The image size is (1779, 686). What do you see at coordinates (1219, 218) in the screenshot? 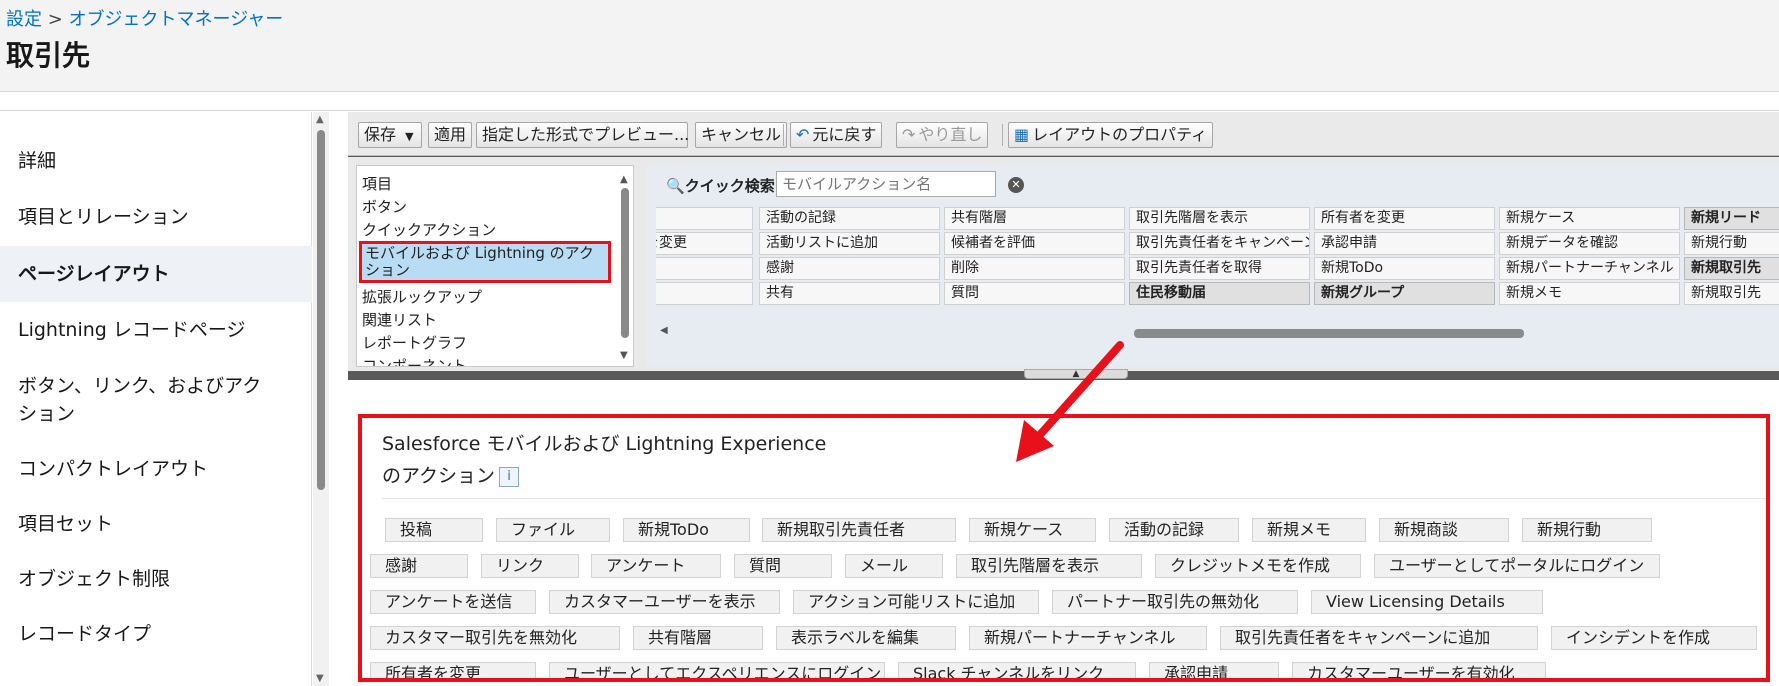
I see `palette-action-item: 取引先階層を表示` at bounding box center [1219, 218].